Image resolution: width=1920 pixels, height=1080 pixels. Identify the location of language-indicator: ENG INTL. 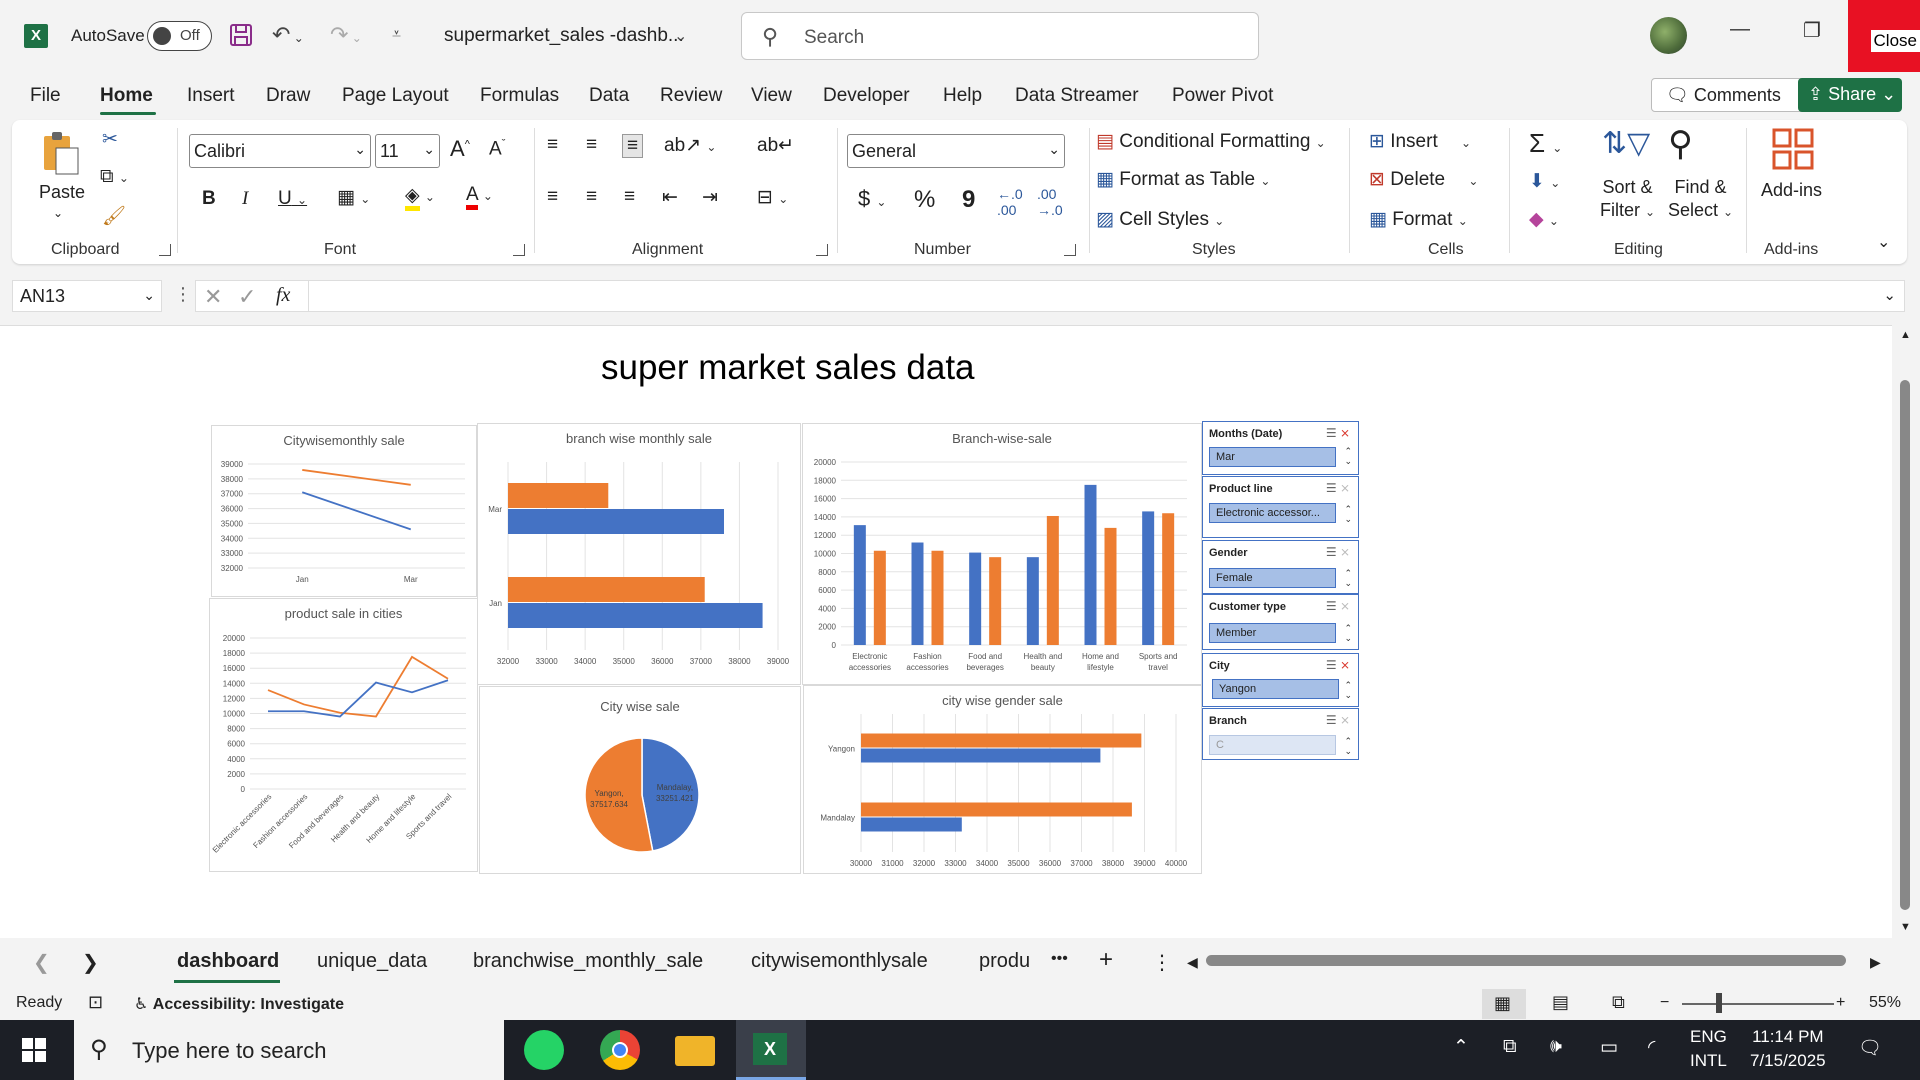
(1708, 1049).